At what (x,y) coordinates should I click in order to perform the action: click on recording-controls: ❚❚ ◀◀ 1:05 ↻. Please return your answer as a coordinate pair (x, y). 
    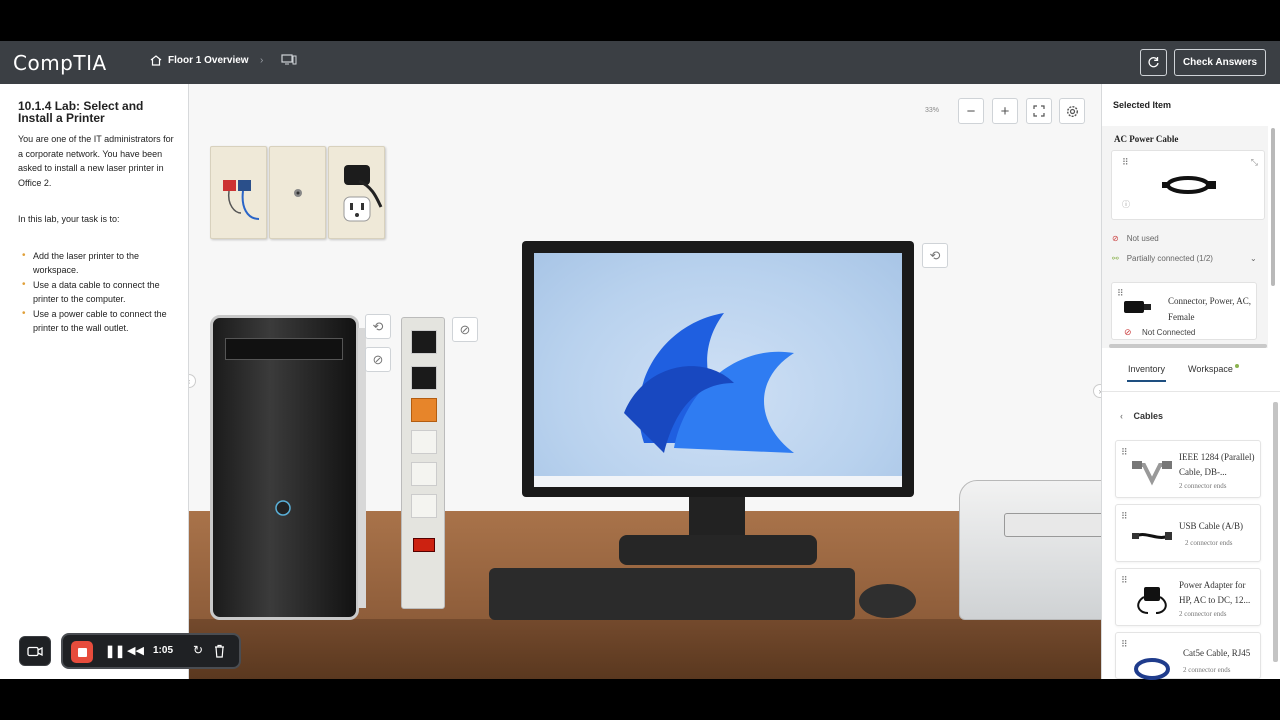
    Looking at the image, I should click on (151, 651).